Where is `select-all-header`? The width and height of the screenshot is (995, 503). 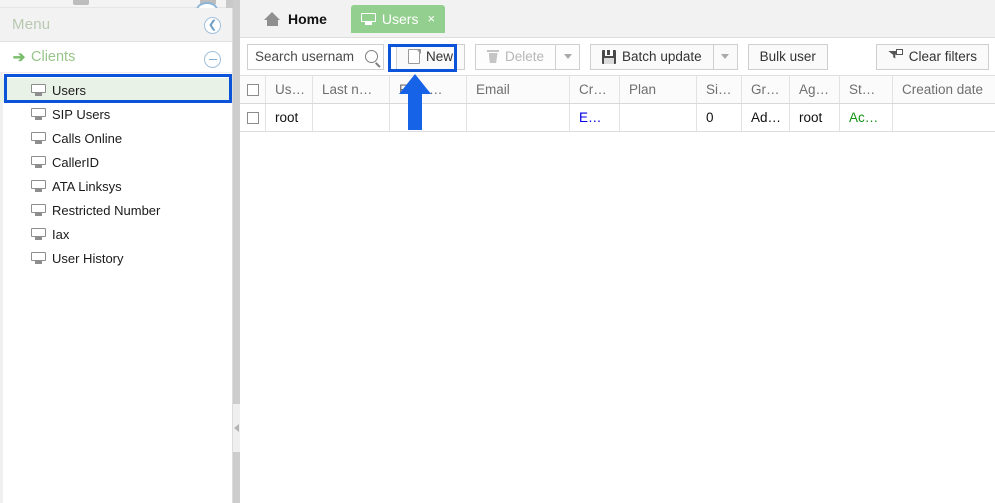 select-all-header is located at coordinates (253, 89).